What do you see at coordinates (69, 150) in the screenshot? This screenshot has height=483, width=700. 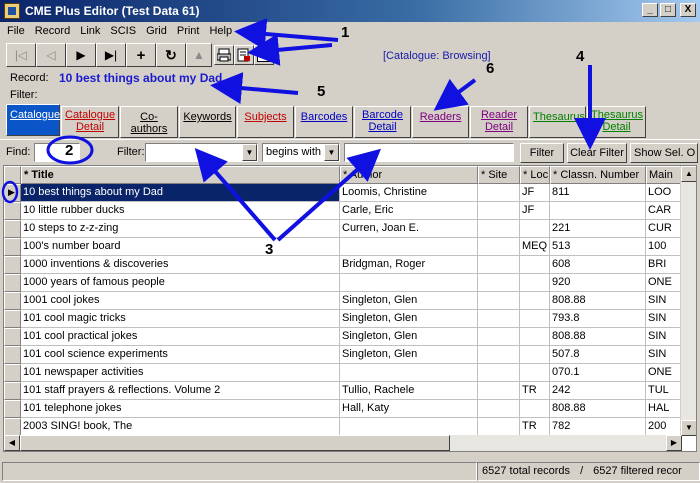 I see `annotation-2: 2` at bounding box center [69, 150].